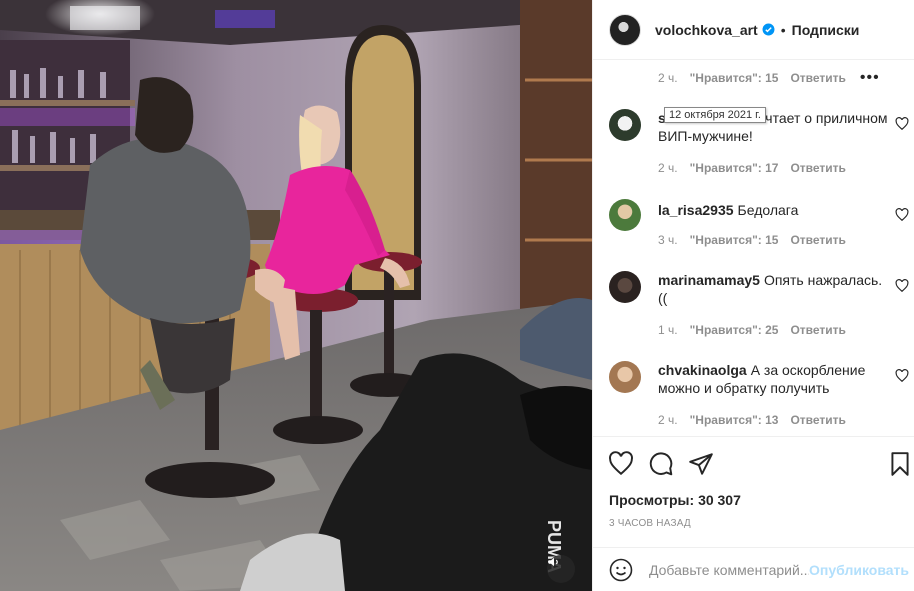 The width and height of the screenshot is (914, 591). I want to click on comment-meta: 2 ч. "Нравится": 13 Ответить, so click(758, 420).